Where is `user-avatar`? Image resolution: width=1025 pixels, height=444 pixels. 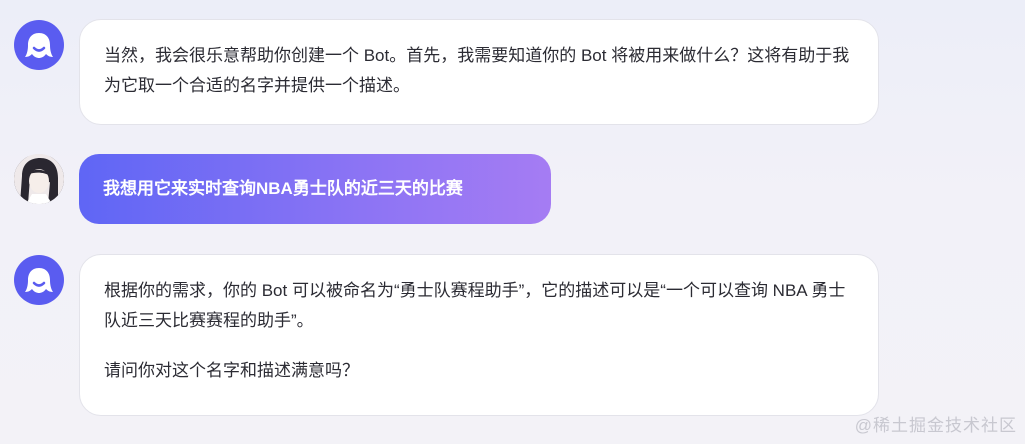 user-avatar is located at coordinates (39, 179).